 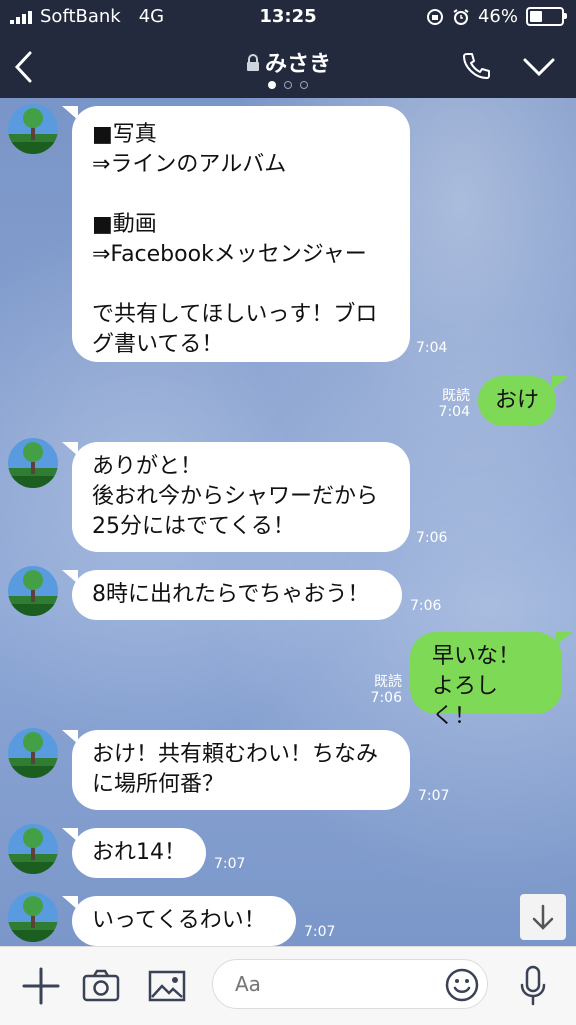 I want to click on status-right: 46%, so click(x=496, y=16).